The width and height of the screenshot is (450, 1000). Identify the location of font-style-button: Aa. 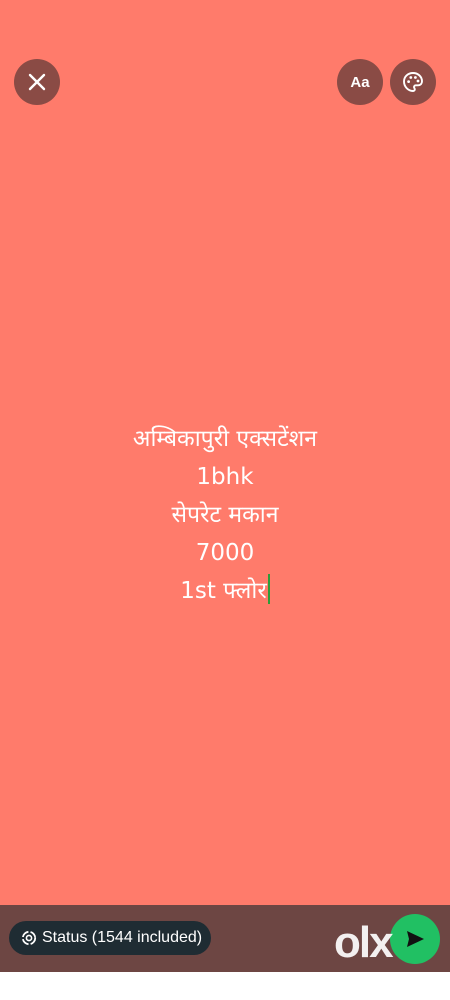
(360, 82).